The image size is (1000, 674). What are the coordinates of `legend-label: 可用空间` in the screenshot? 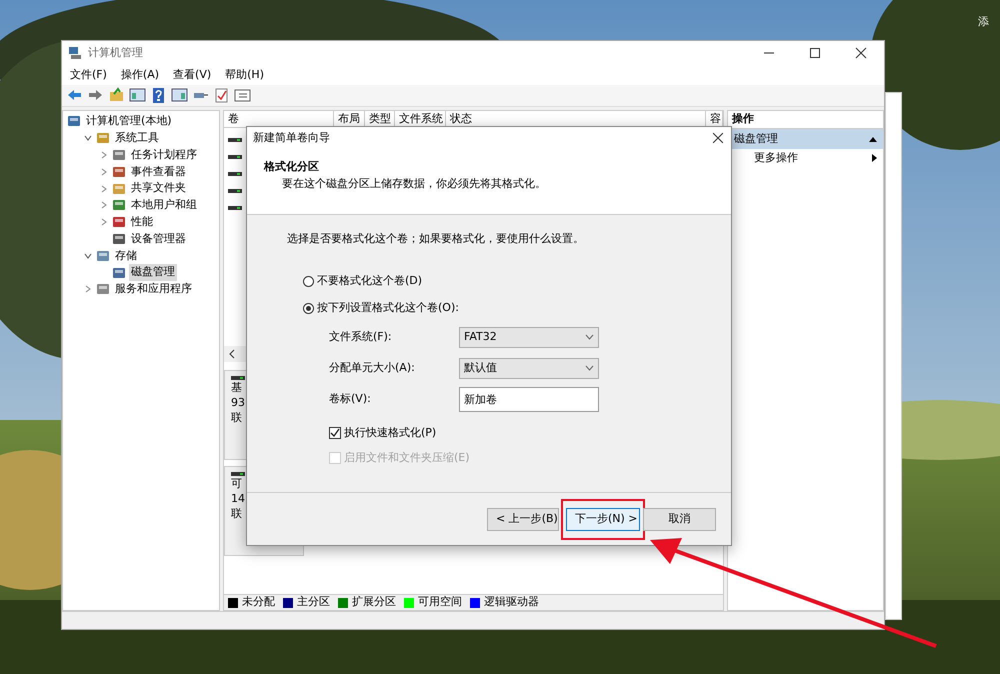 It's located at (440, 602).